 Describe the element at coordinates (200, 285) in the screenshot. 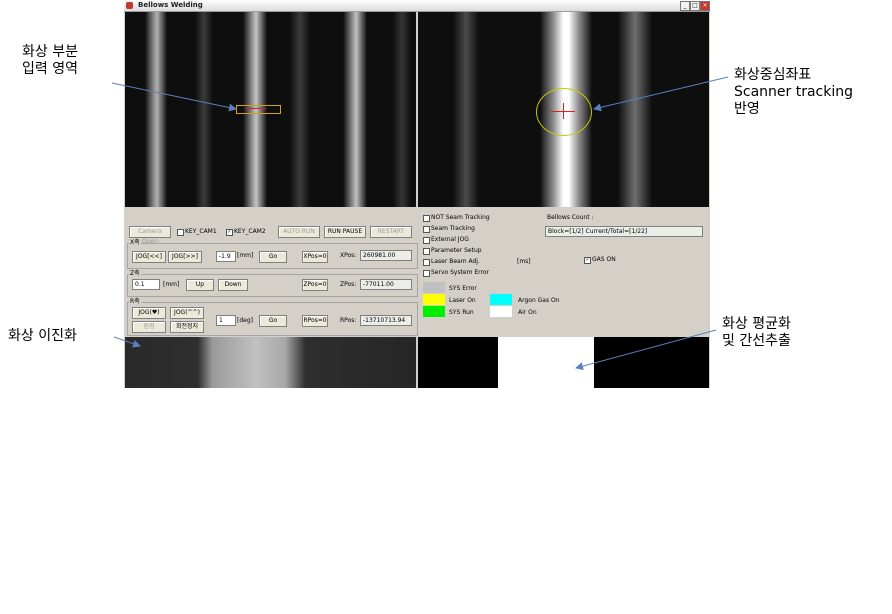

I see `z-up-button: Up` at that location.